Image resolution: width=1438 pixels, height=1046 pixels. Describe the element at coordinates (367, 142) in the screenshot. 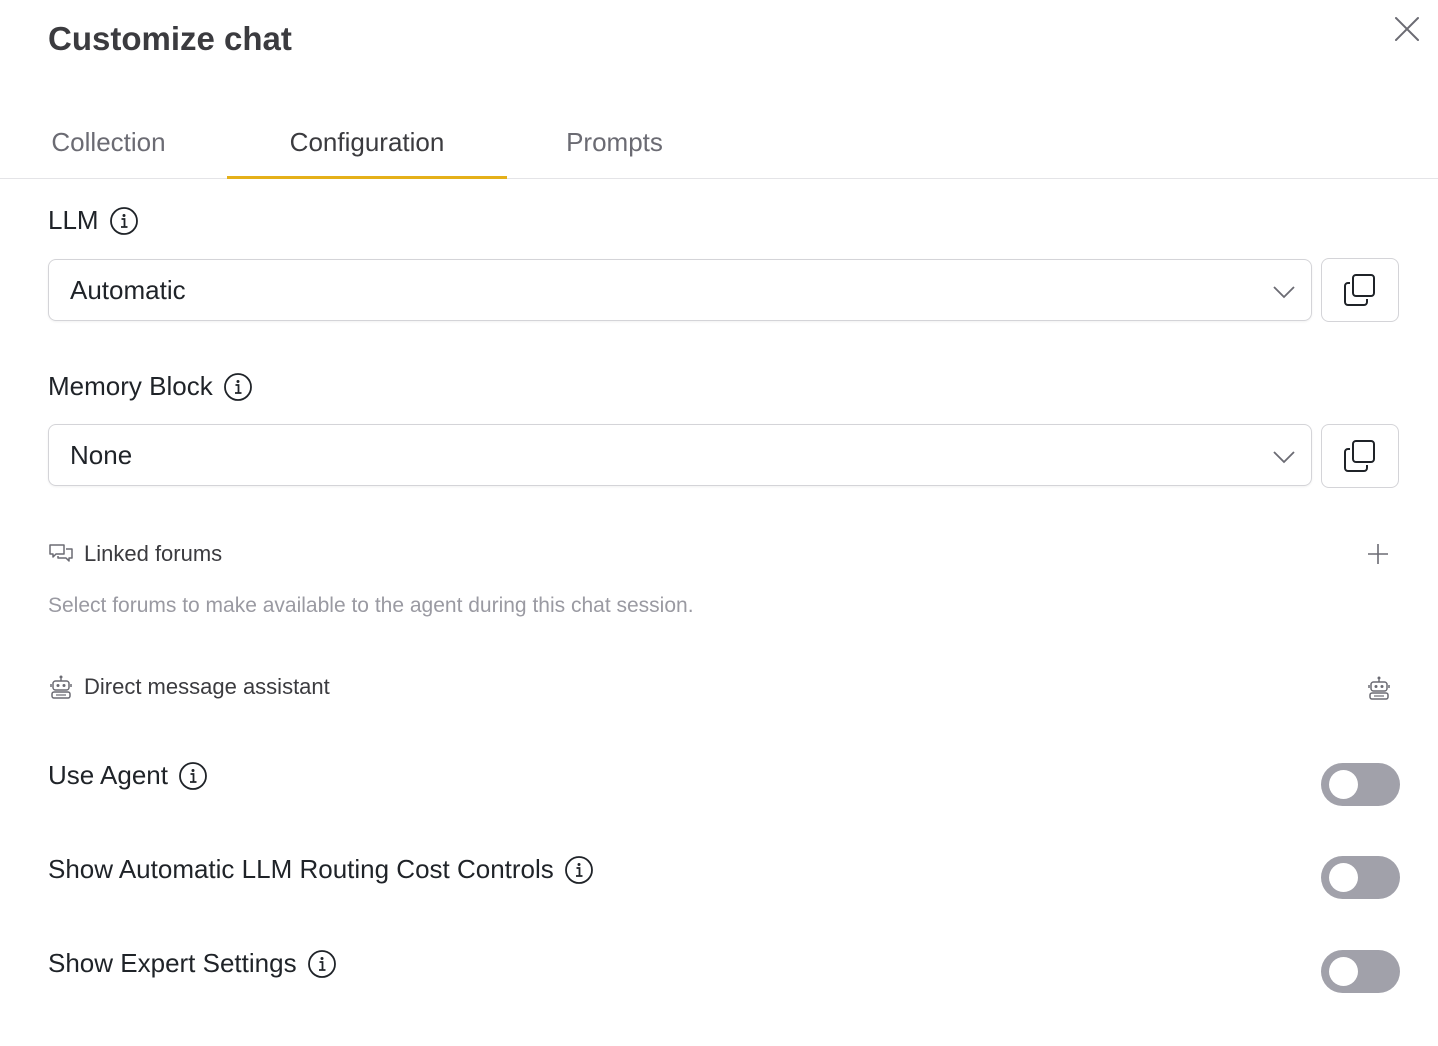

I see `tab-configuration: Configuration` at that location.